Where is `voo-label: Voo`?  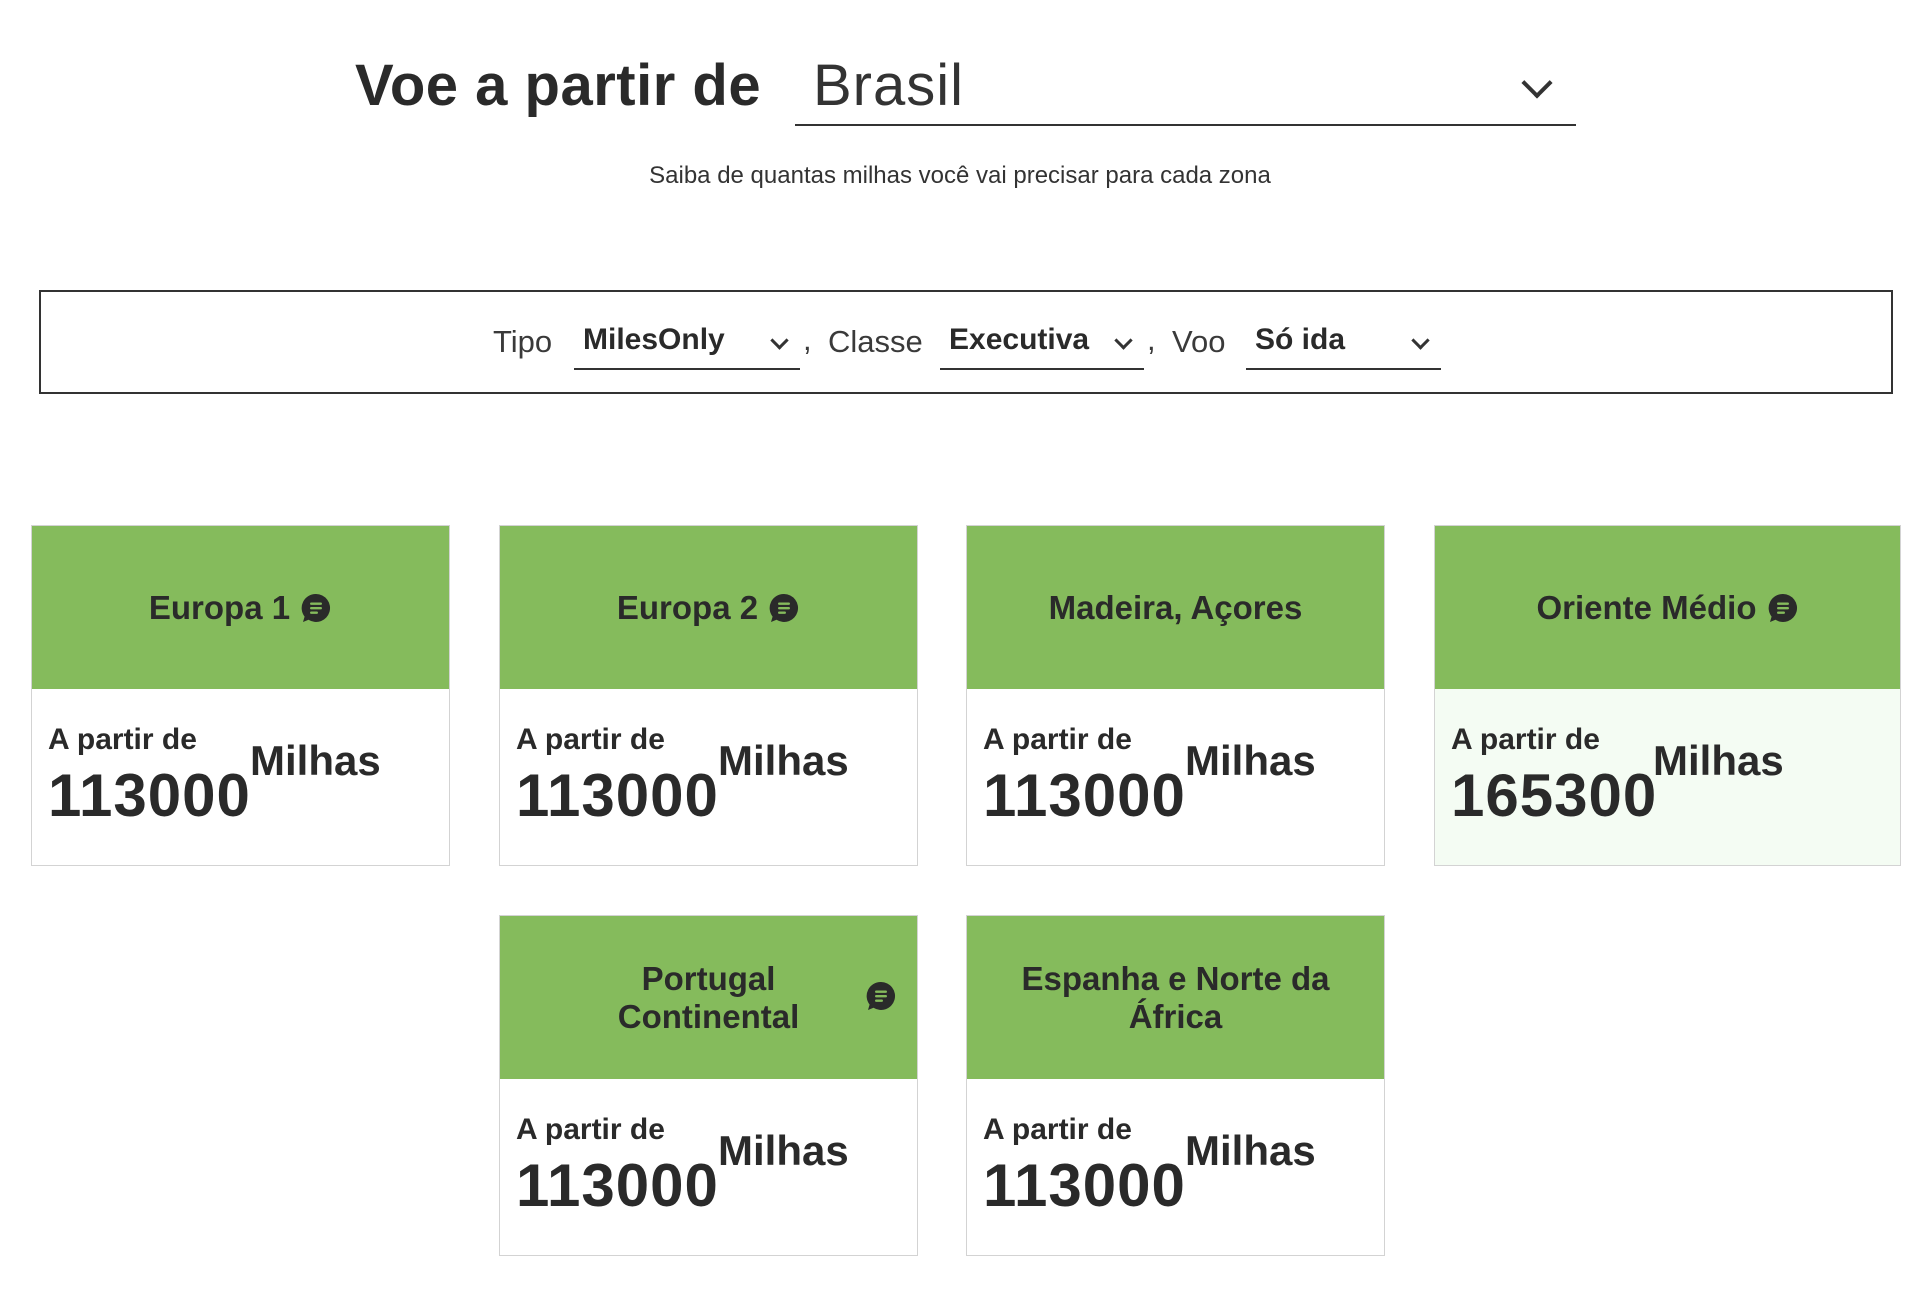
voo-label: Voo is located at coordinates (1199, 341).